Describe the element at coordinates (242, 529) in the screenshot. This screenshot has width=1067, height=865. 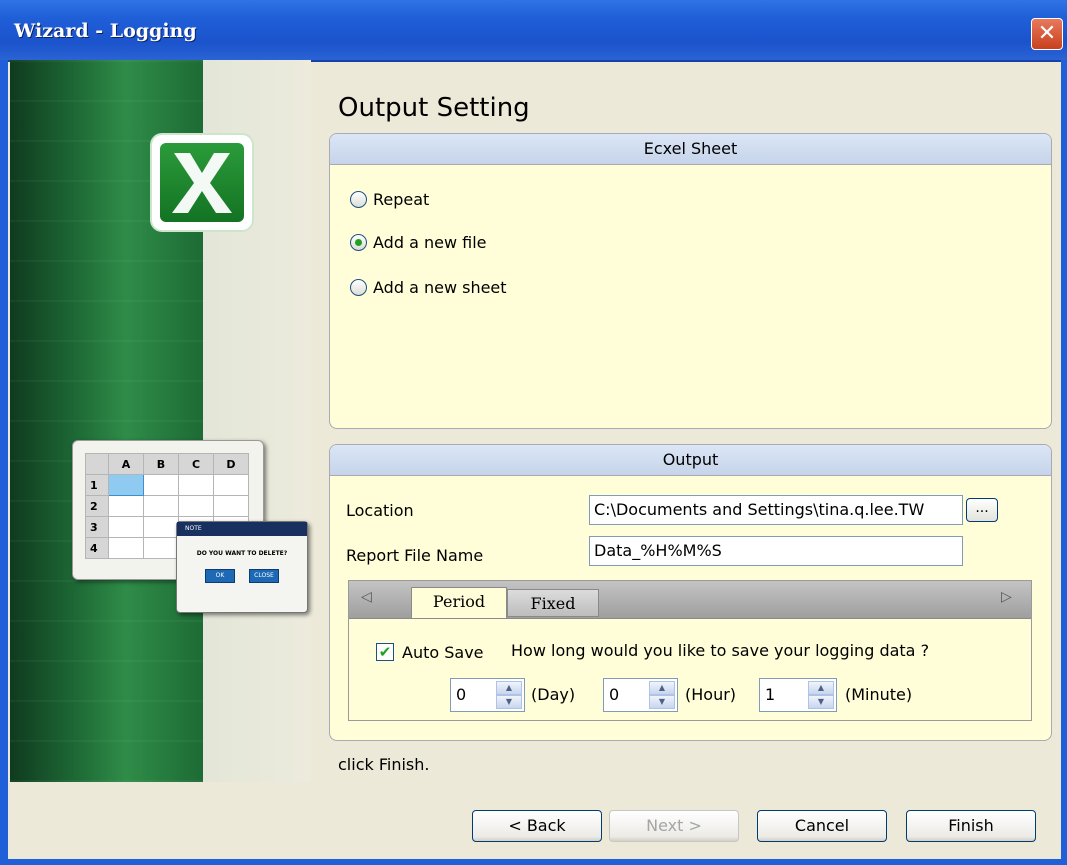
I see `dialog-illus-title: NOTE` at that location.